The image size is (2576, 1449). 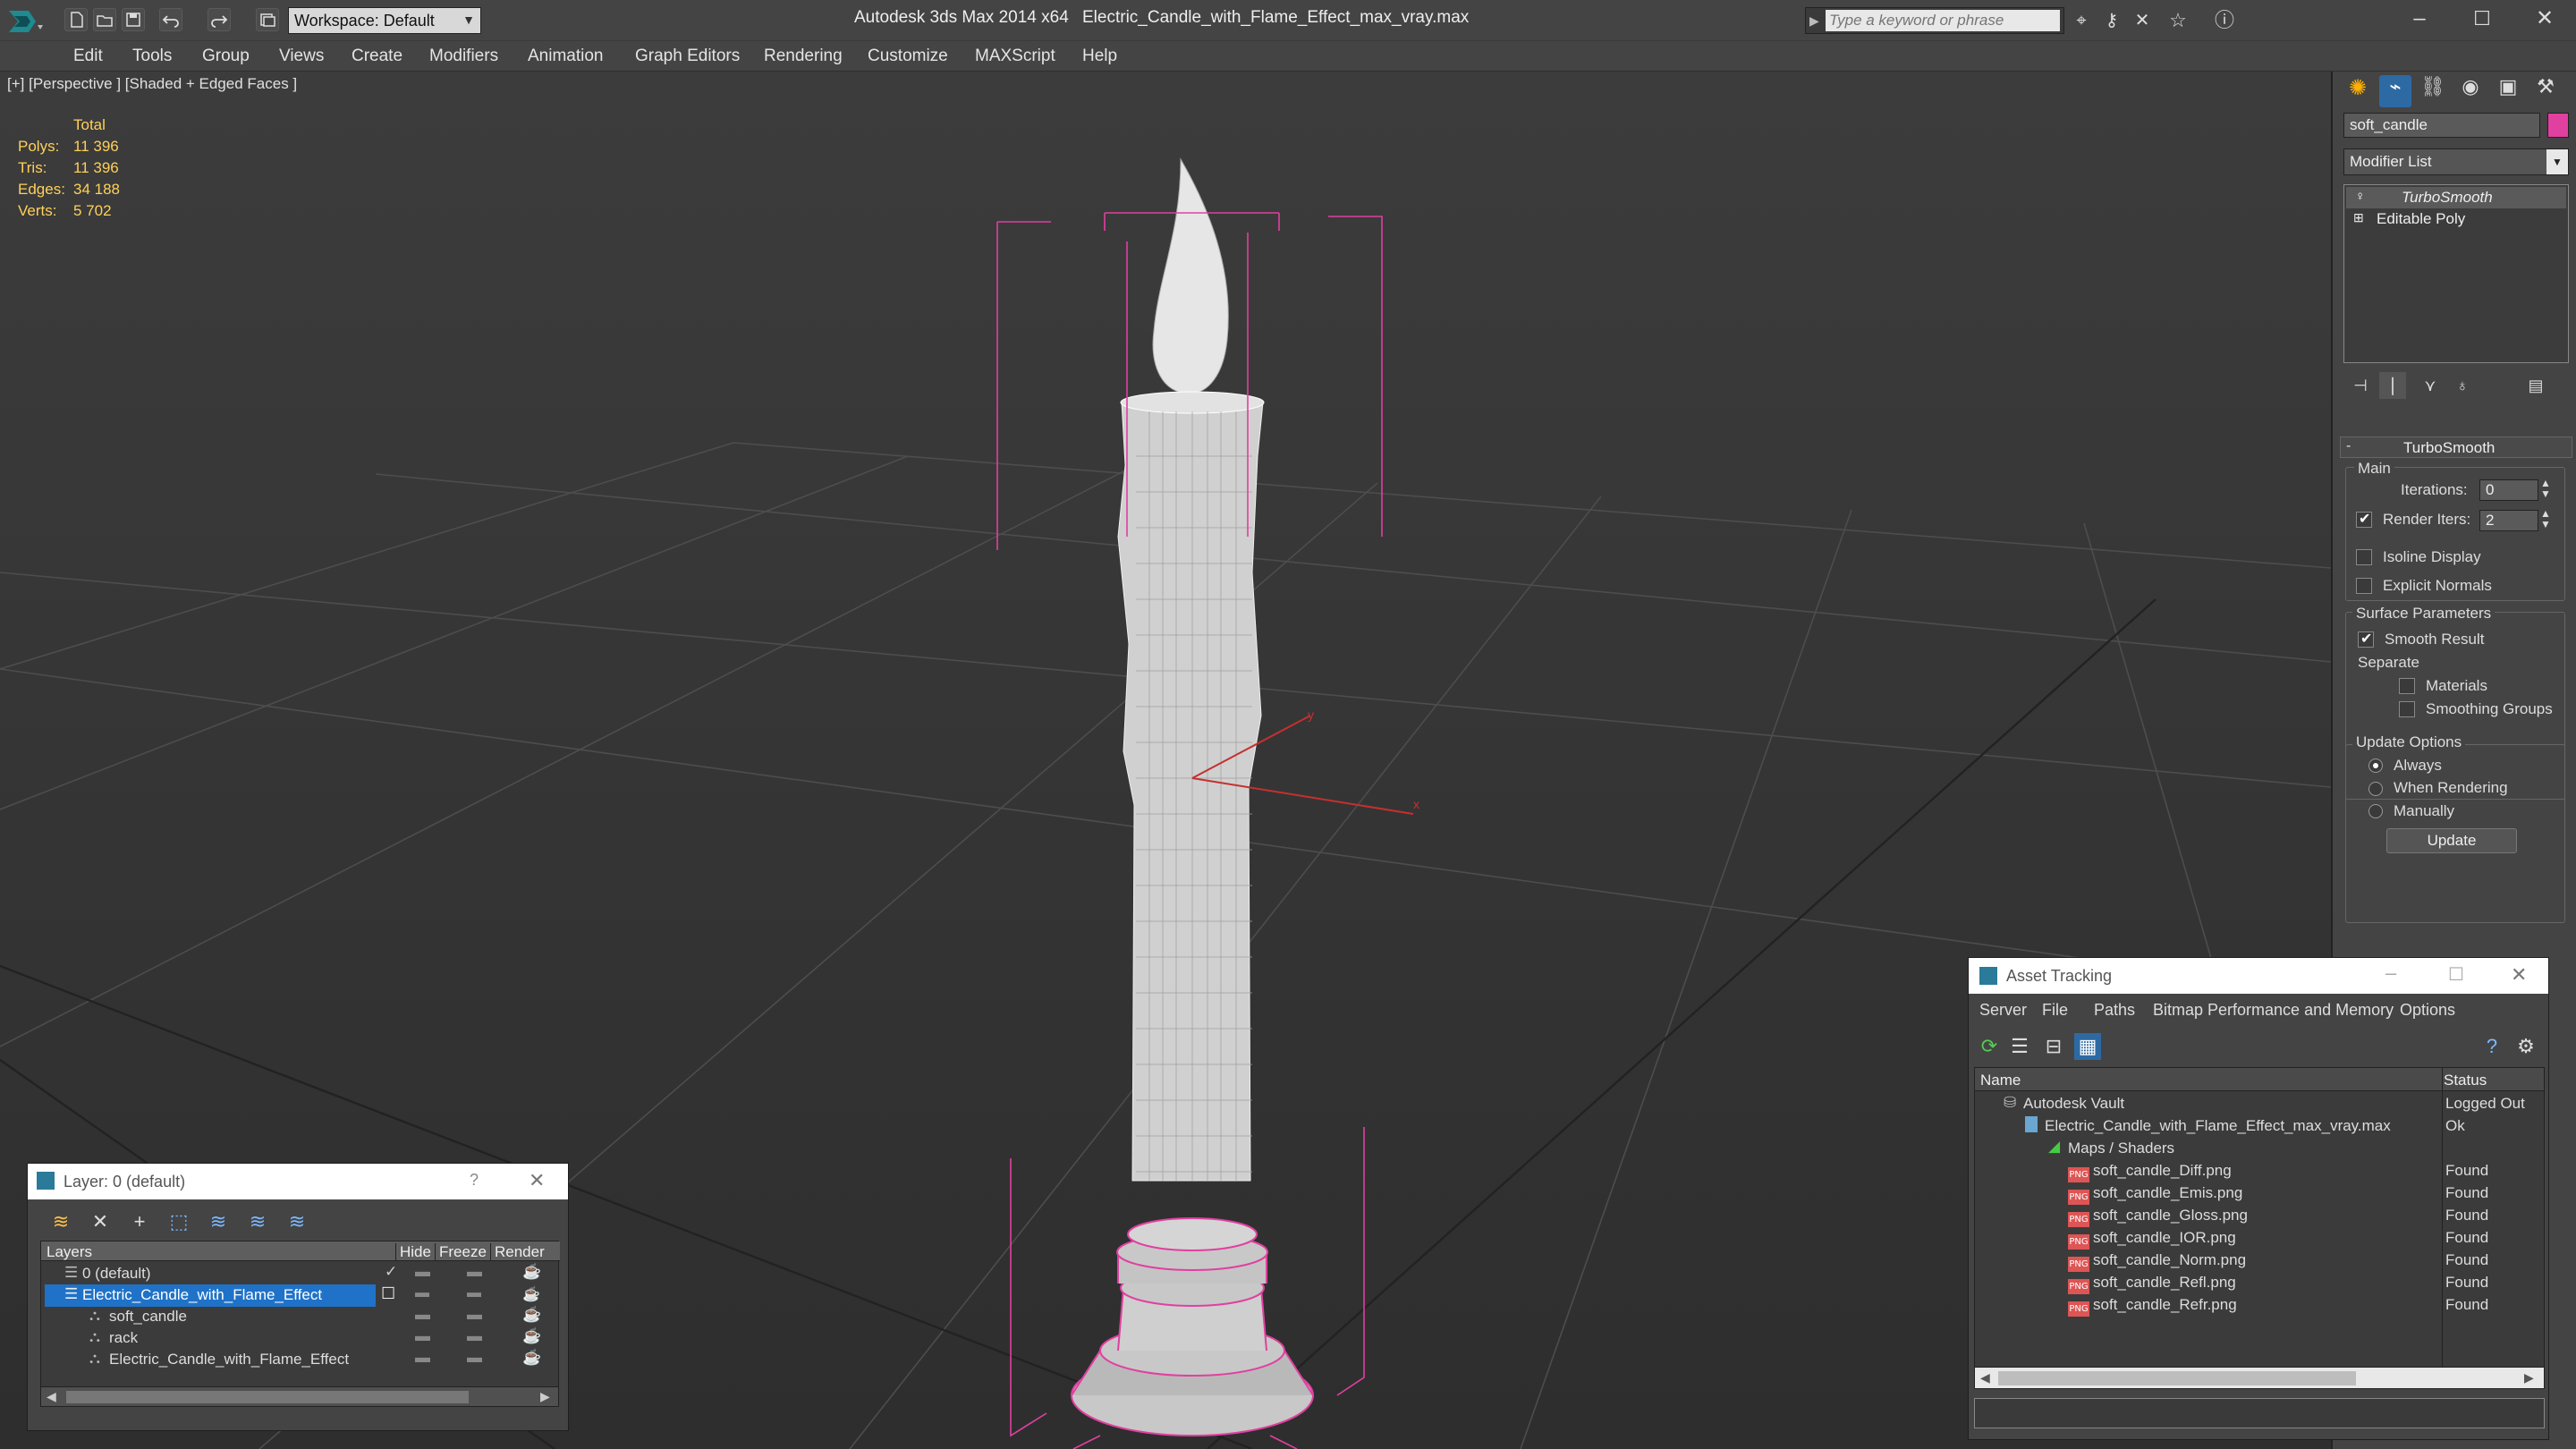 What do you see at coordinates (2053, 1046) in the screenshot?
I see `tree-view-icon: ⊟` at bounding box center [2053, 1046].